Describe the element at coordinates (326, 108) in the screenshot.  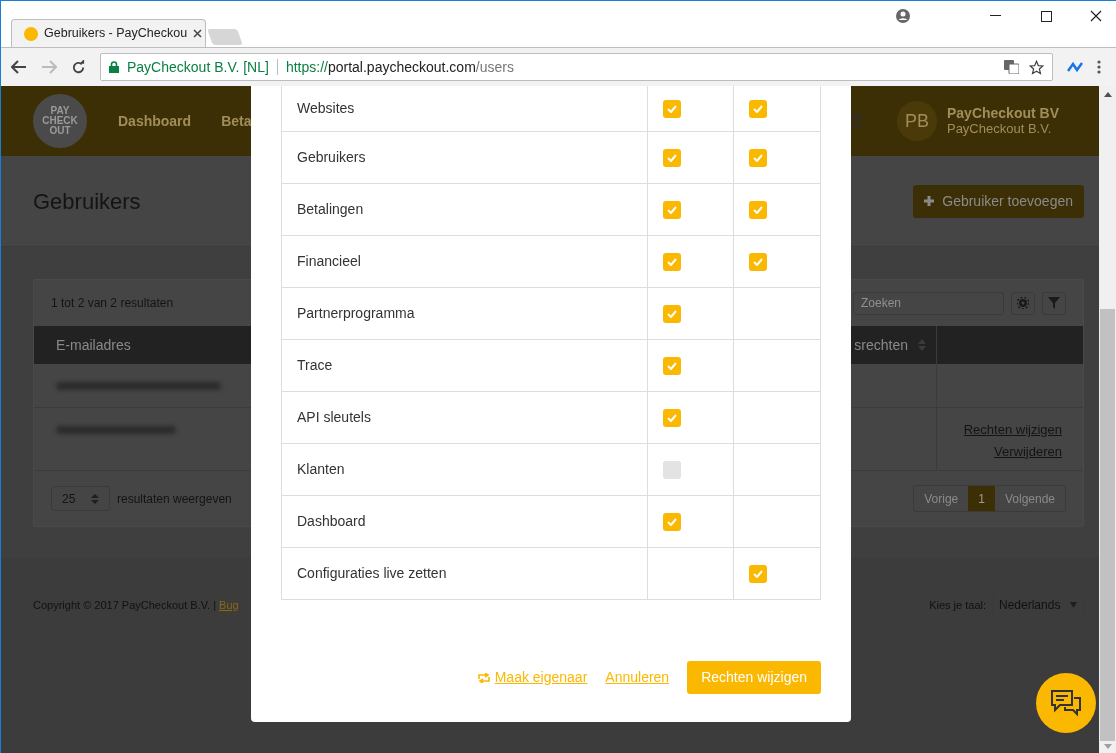
I see `permission-label: Websites` at that location.